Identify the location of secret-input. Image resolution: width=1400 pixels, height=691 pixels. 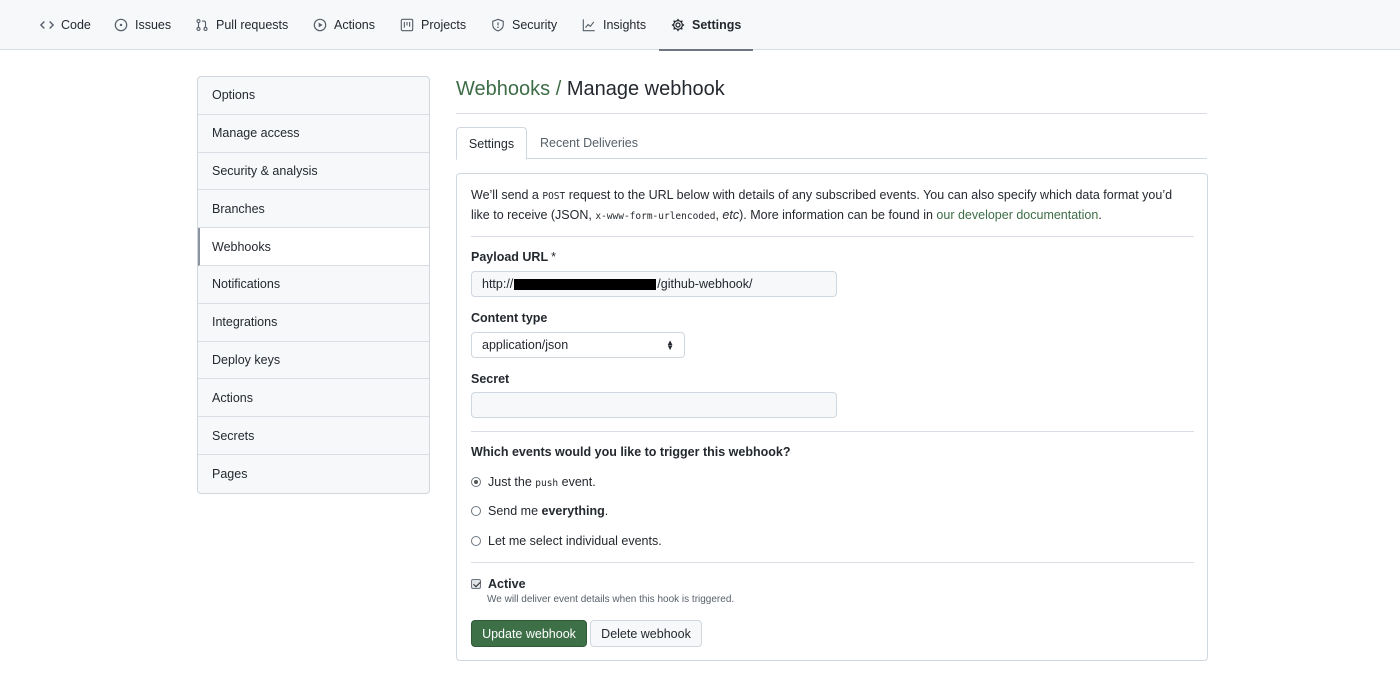
(654, 405).